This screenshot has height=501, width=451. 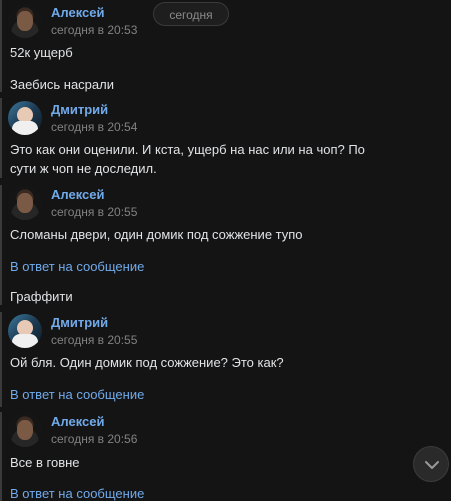 I want to click on message-time: сегодня в 20:54, so click(x=94, y=127).